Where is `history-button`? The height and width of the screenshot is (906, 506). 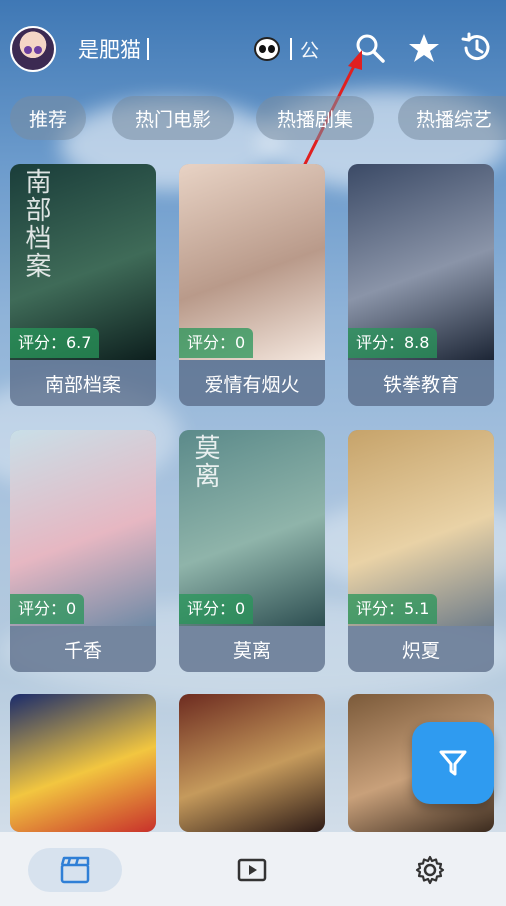
history-button is located at coordinates (476, 48).